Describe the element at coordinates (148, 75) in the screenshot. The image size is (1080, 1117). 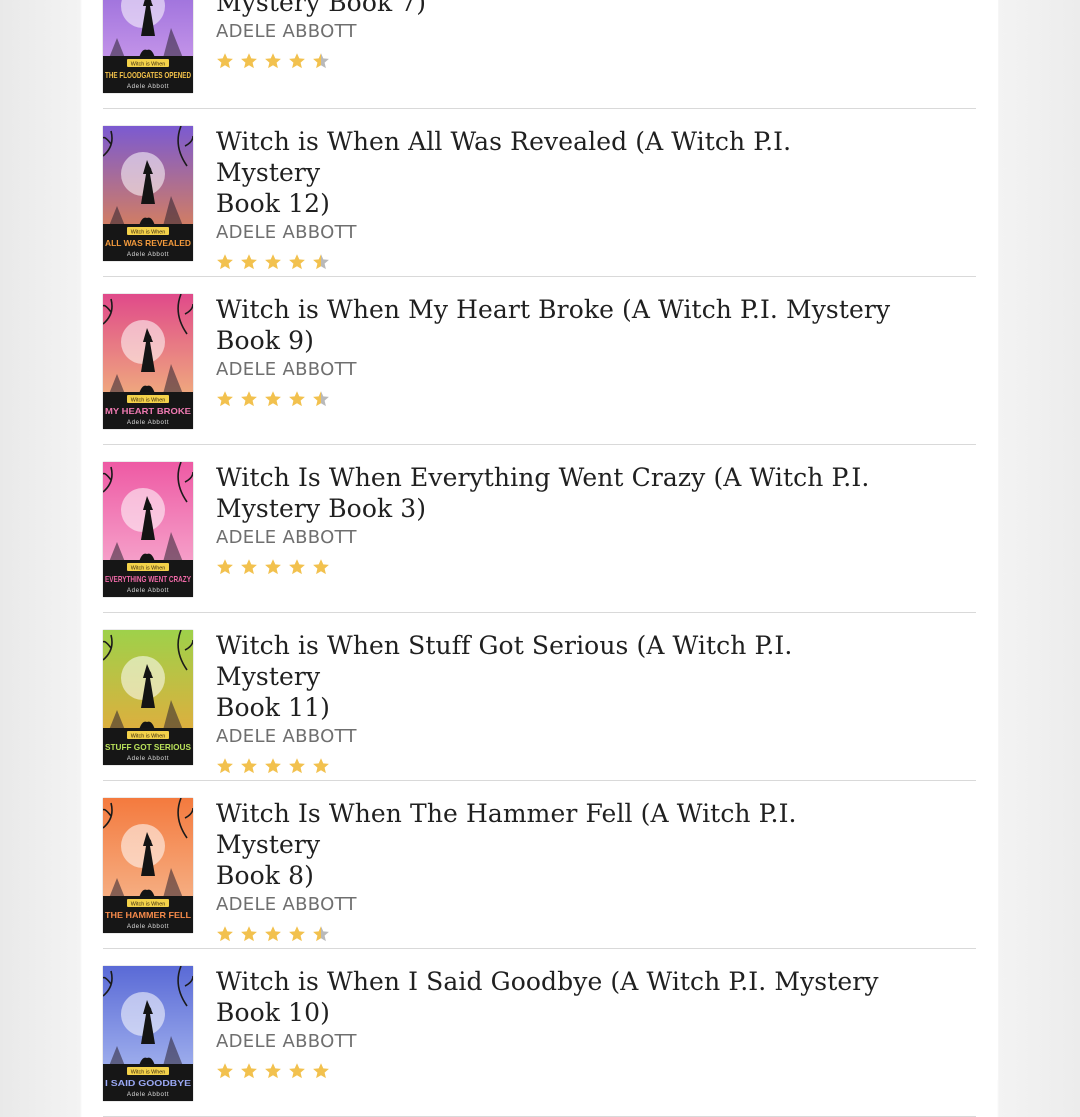
I see `cover-title: THE FLOODGATES OPENED` at that location.